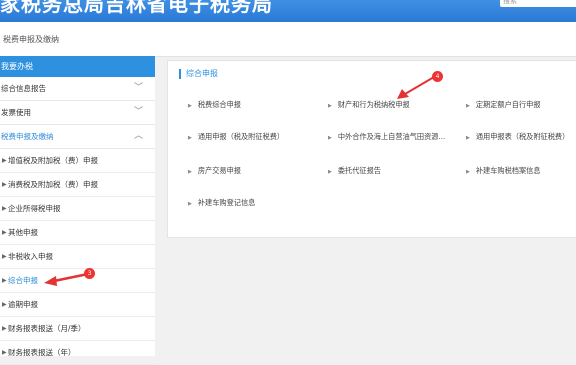 The image size is (576, 365). I want to click on card-title: 综合申报, so click(198, 74).